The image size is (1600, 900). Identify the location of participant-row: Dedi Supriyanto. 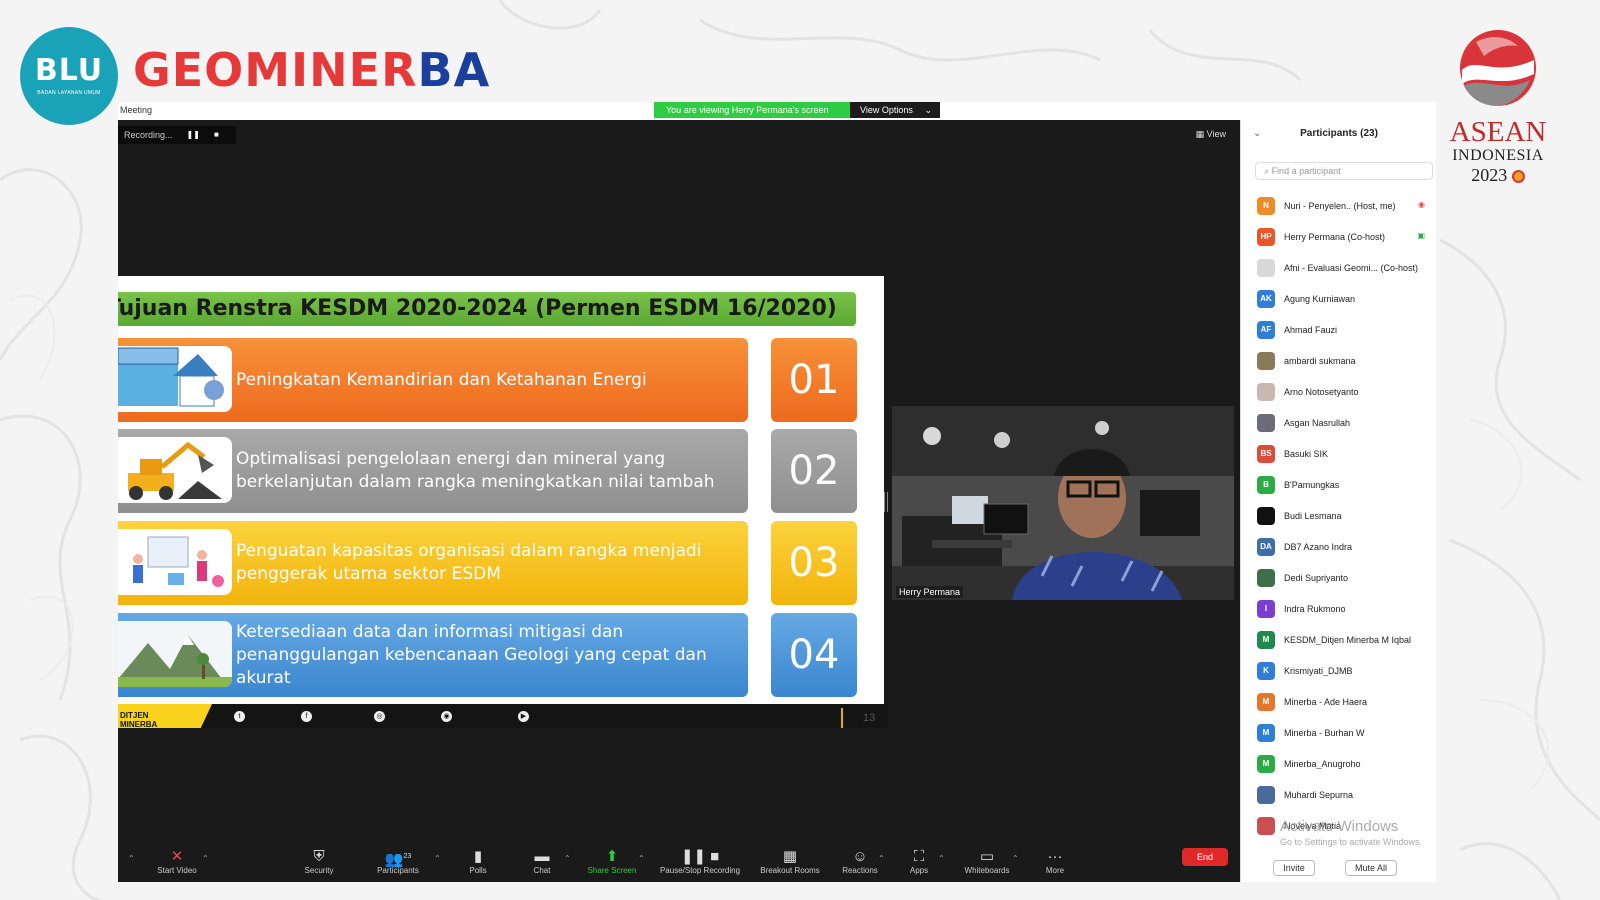
(1338, 577).